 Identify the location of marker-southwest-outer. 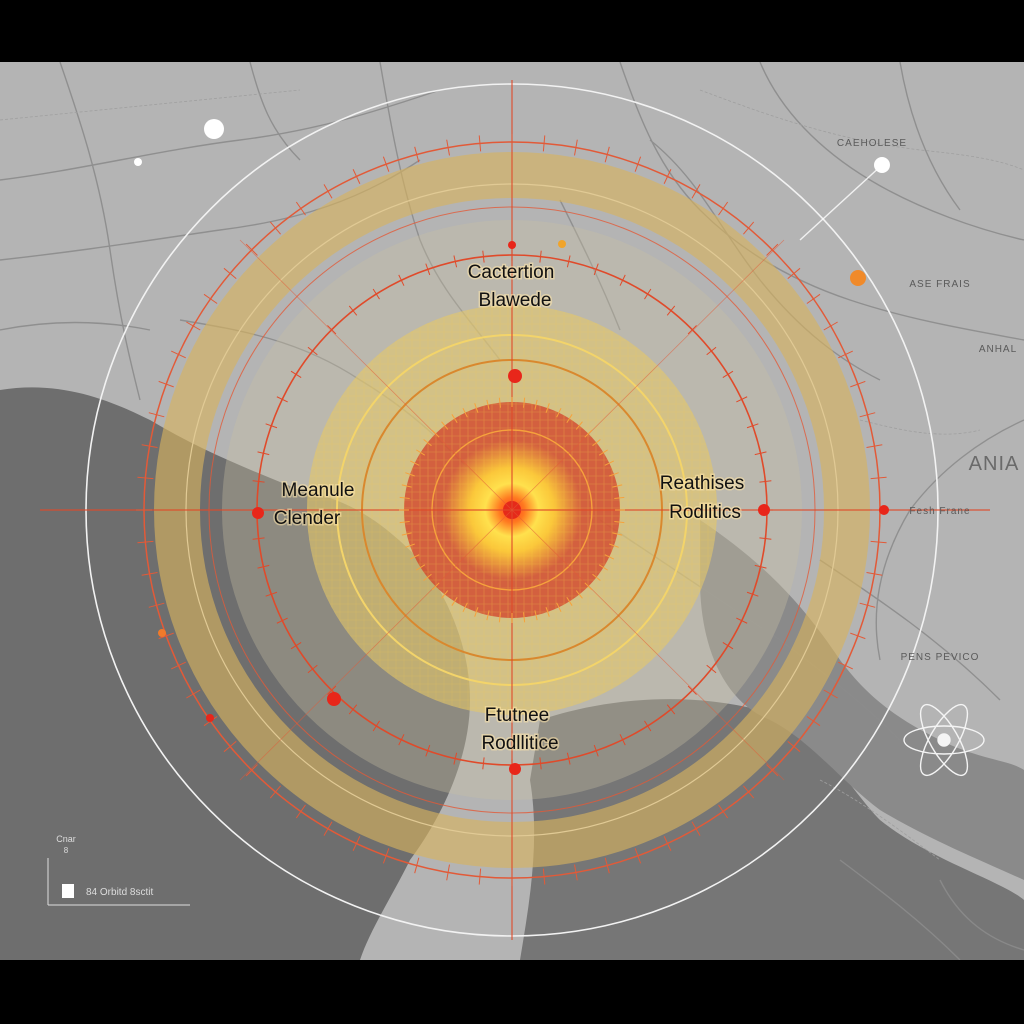
(210, 718).